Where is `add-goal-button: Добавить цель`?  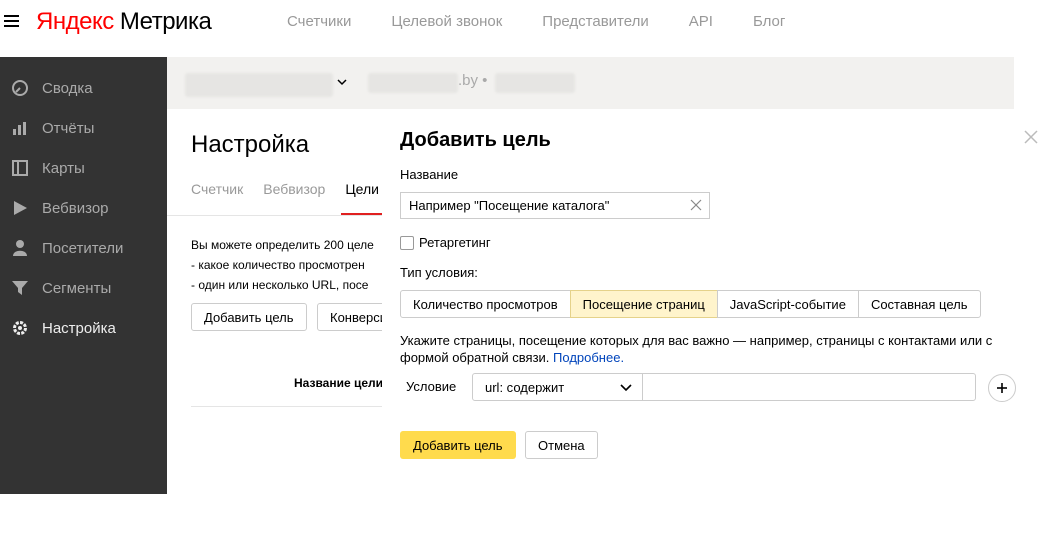 add-goal-button: Добавить цель is located at coordinates (249, 317).